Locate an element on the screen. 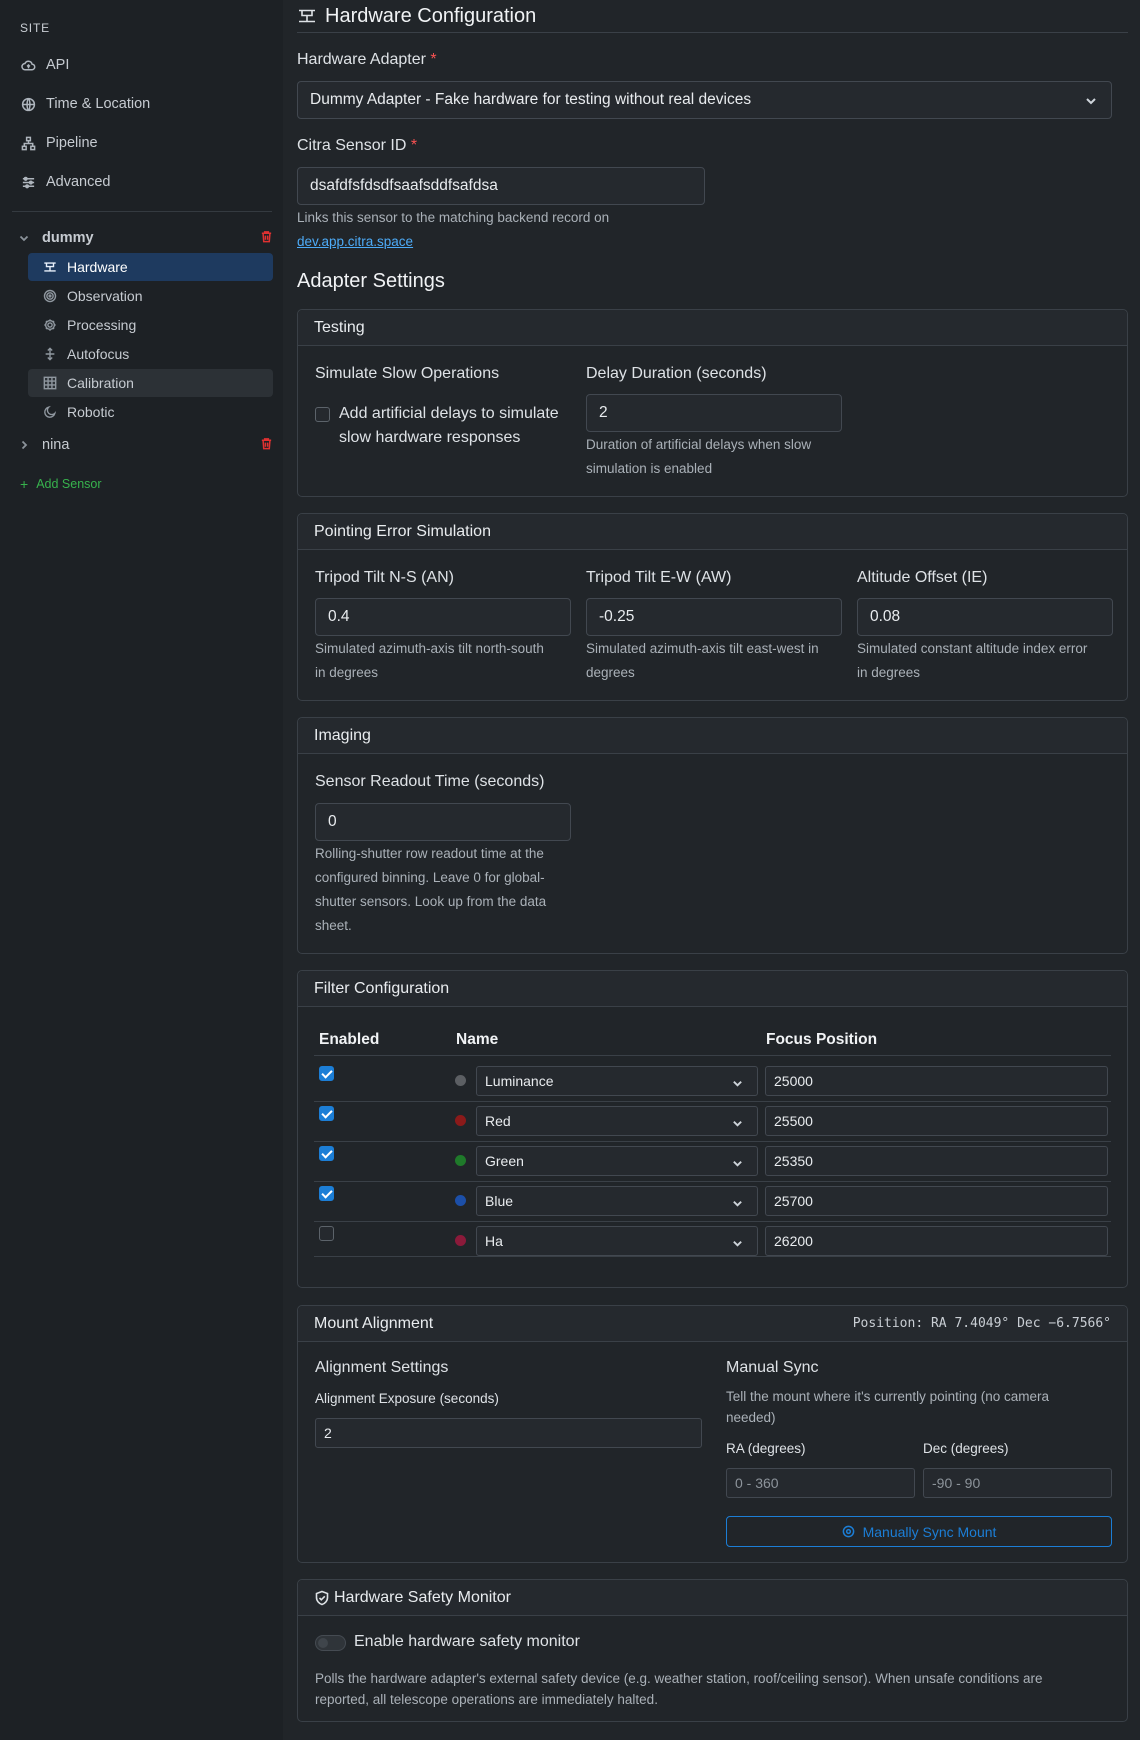 The height and width of the screenshot is (1740, 1140). sidebar-item-label: Calibration is located at coordinates (100, 383).